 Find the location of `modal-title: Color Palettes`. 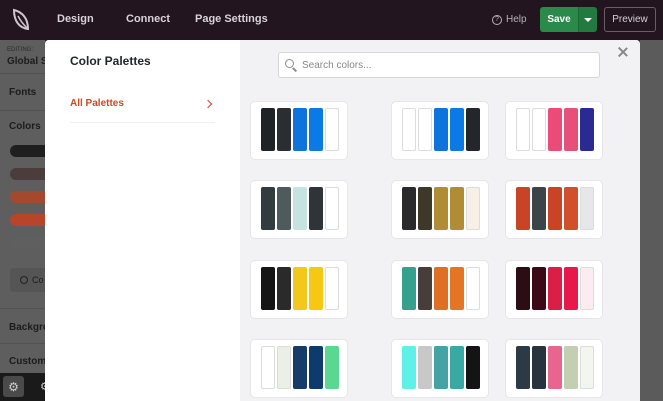

modal-title: Color Palettes is located at coordinates (110, 61).